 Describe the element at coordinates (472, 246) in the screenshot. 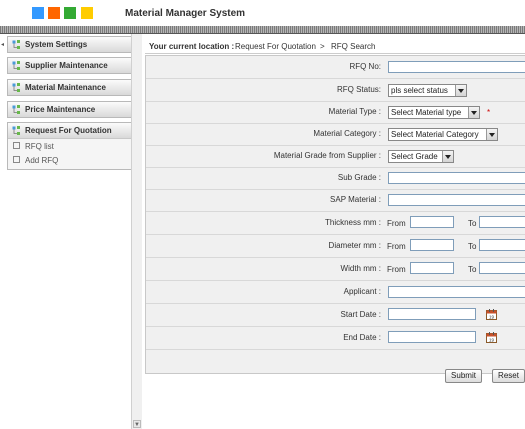

I see `diameter-to-label: To` at that location.